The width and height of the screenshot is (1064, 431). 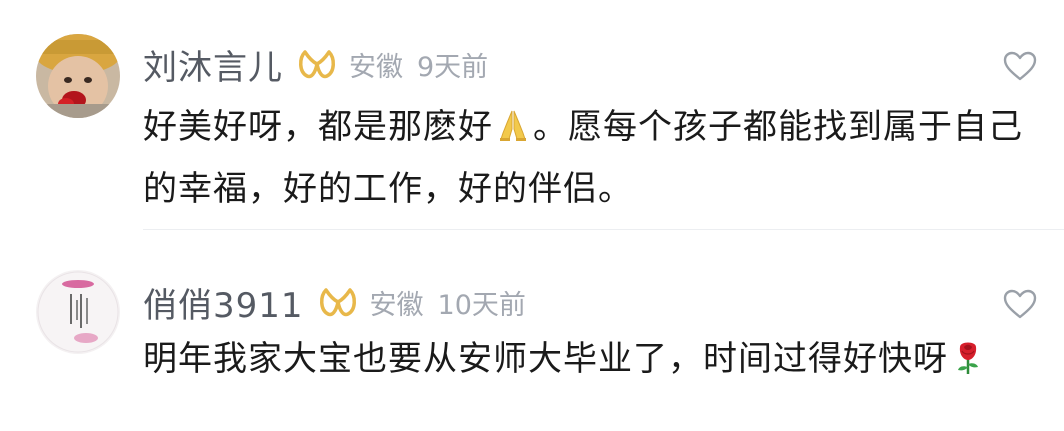 I want to click on comment-text-part: 明年我家大宝也要从安师大毕业了，时间过得好快呀, so click(x=545, y=359).